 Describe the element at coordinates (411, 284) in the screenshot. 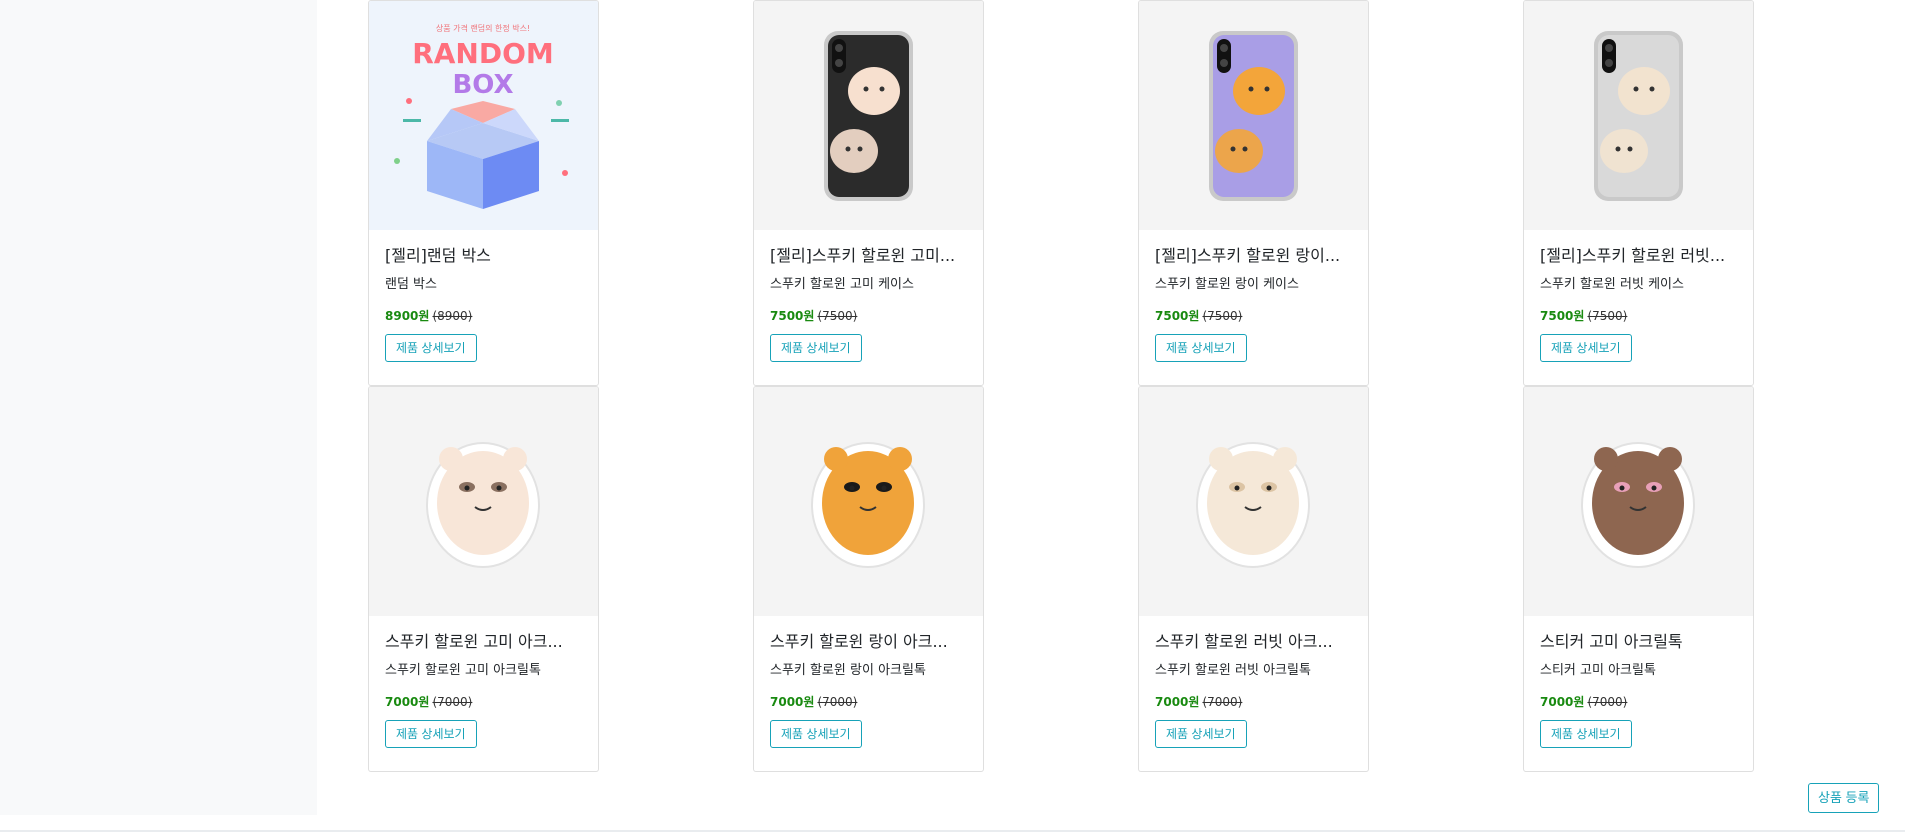

I see `product-description: 랜덤 박스` at that location.